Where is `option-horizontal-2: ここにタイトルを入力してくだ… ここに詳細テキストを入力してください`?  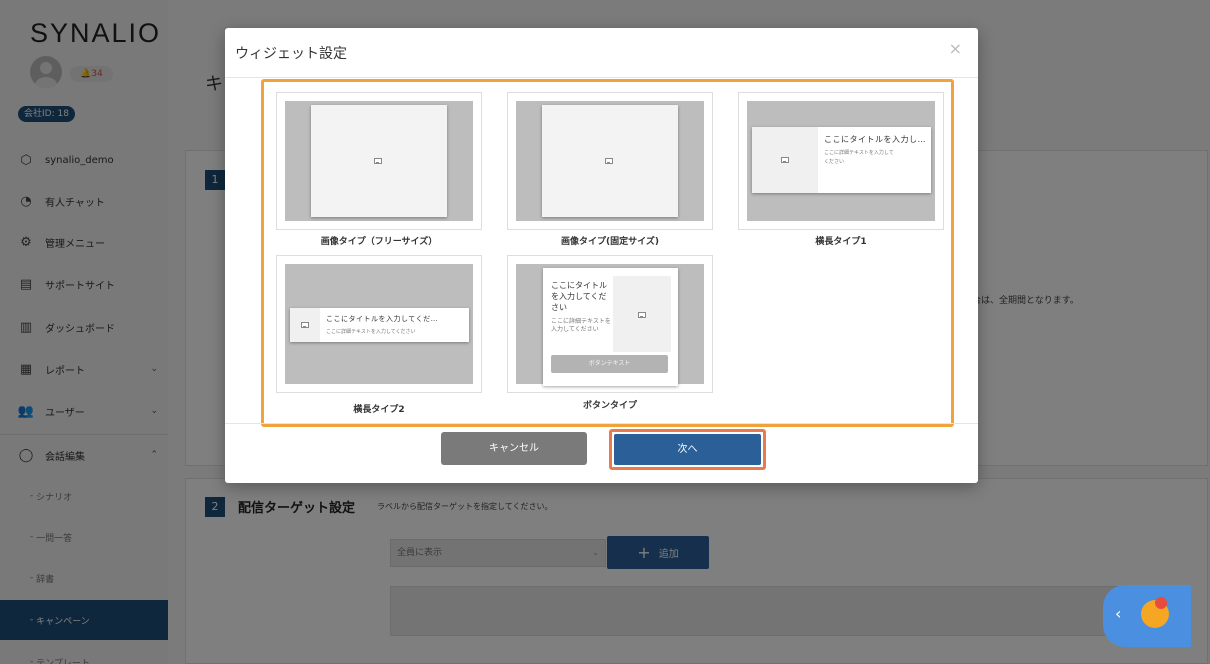
option-horizontal-2: ここにタイトルを入力してくだ… ここに詳細テキストを入力してください is located at coordinates (379, 324).